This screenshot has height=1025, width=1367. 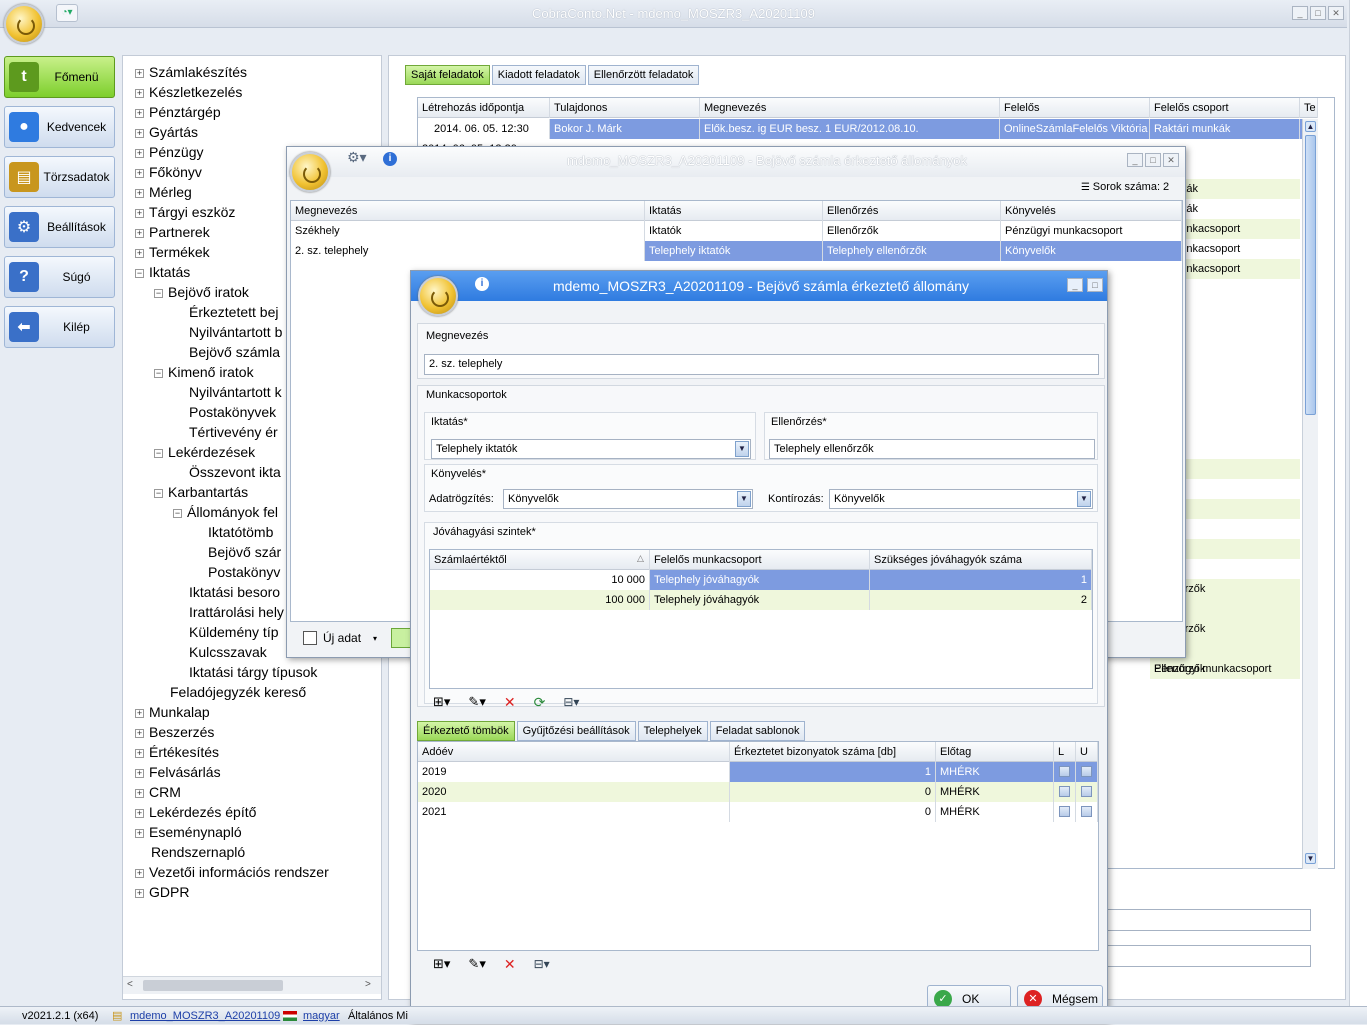 I want to click on tree-node: + Eseménynapló, so click(x=188, y=832).